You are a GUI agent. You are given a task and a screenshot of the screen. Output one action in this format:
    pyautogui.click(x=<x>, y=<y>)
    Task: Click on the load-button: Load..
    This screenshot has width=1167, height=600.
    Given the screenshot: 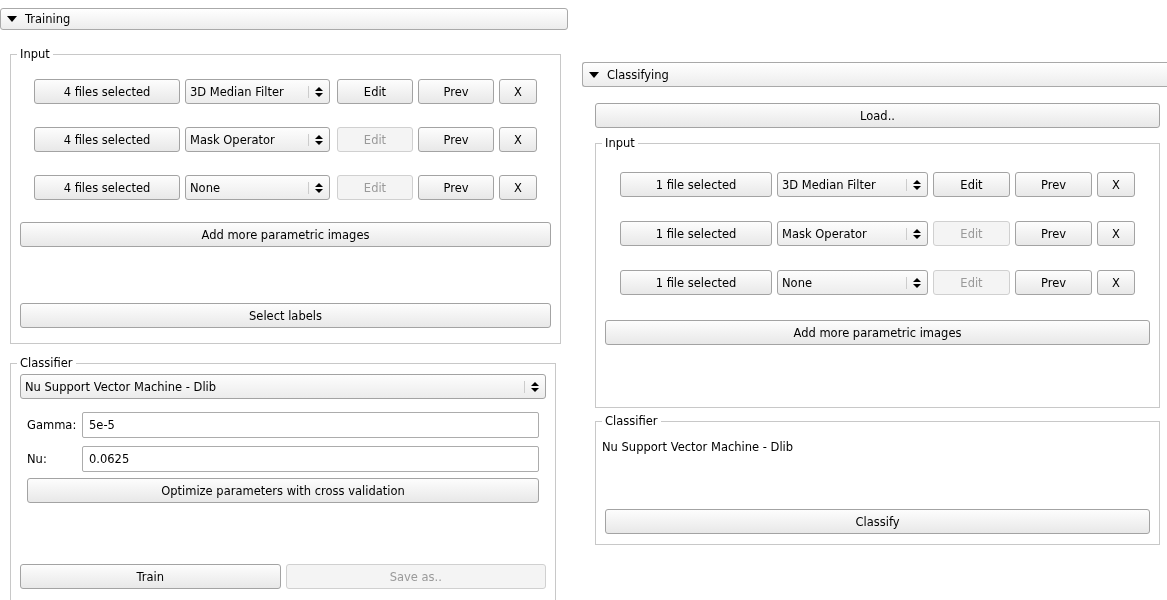 What is the action you would take?
    pyautogui.click(x=877, y=115)
    